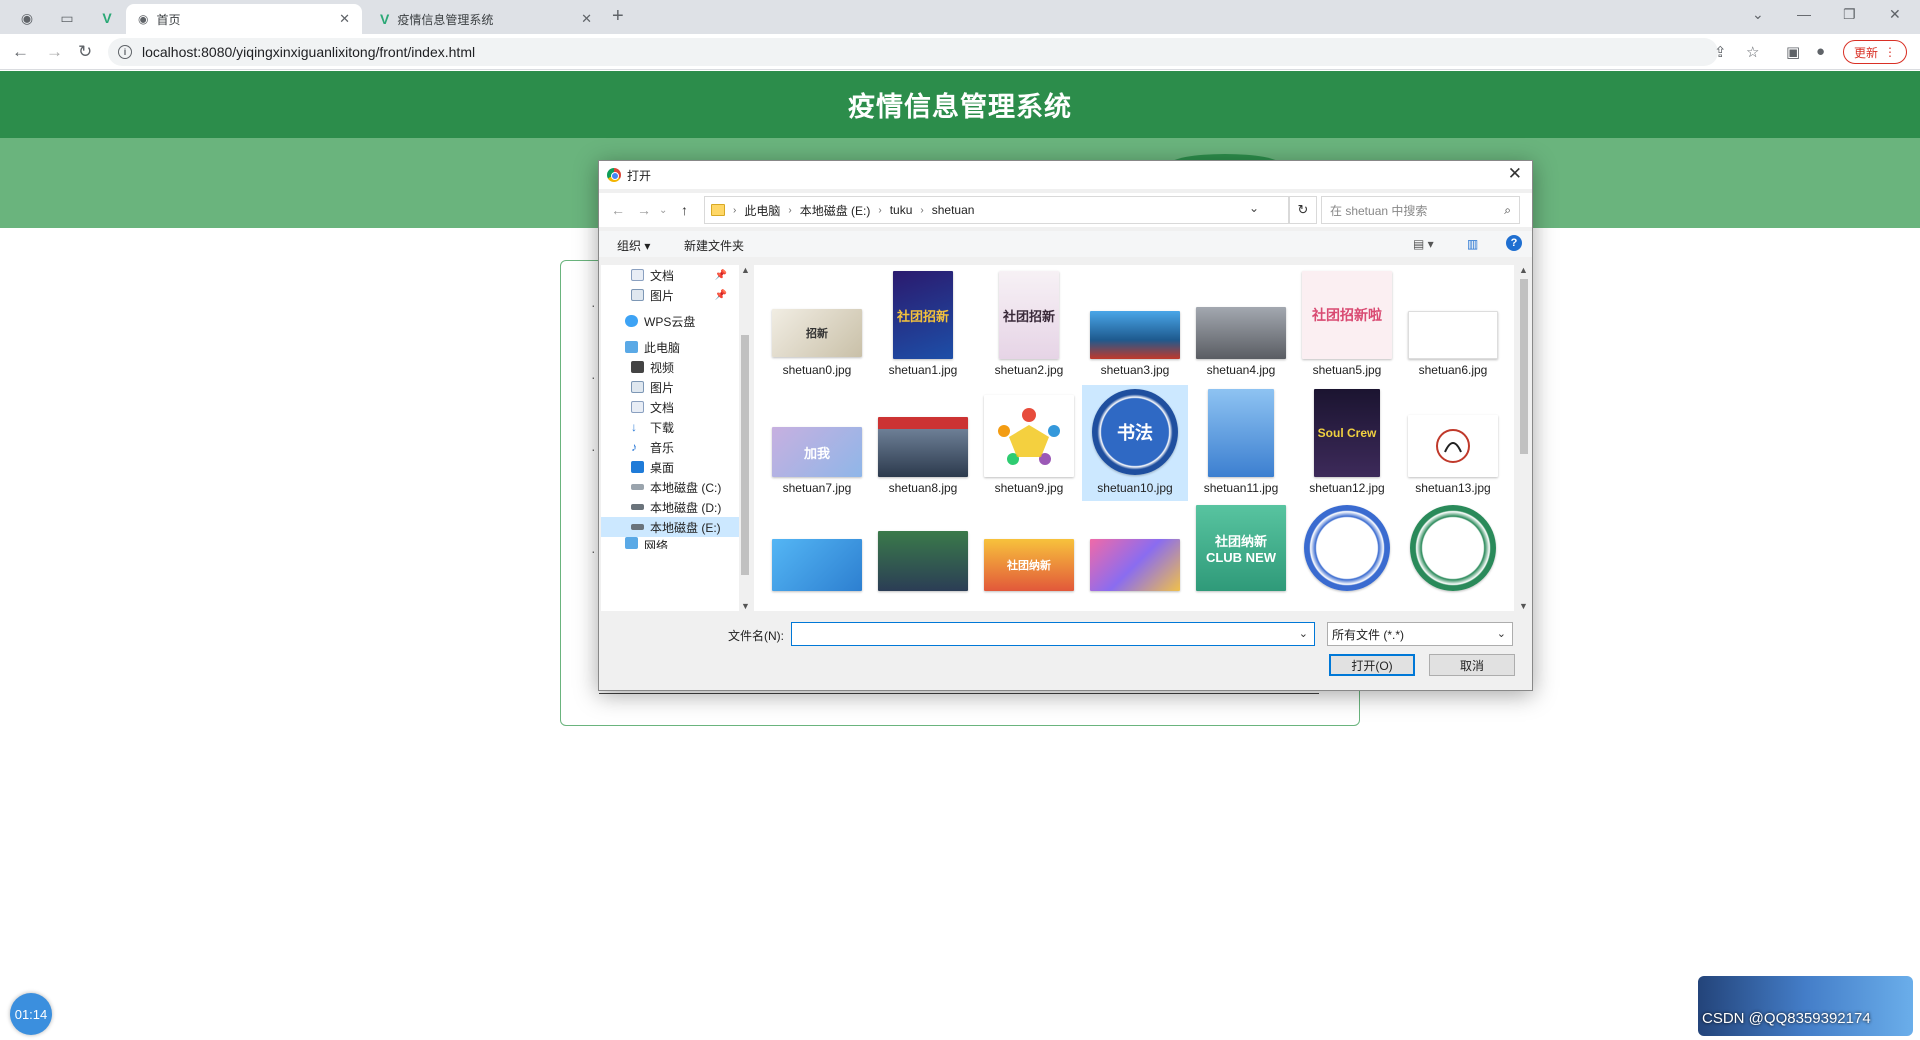  I want to click on sidebar-item-drive-e: 本地磁盘 (E:), so click(670, 527).